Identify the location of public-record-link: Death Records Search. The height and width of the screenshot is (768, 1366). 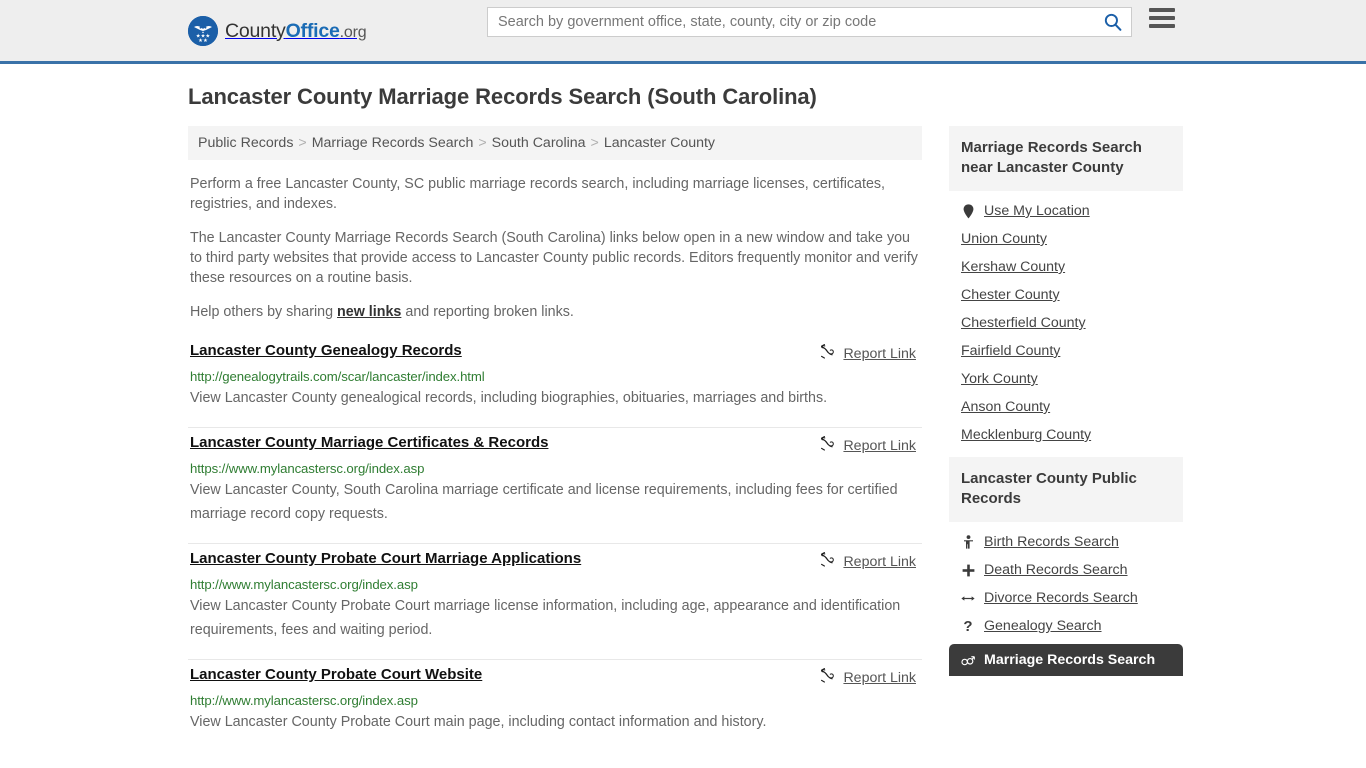
(1056, 570).